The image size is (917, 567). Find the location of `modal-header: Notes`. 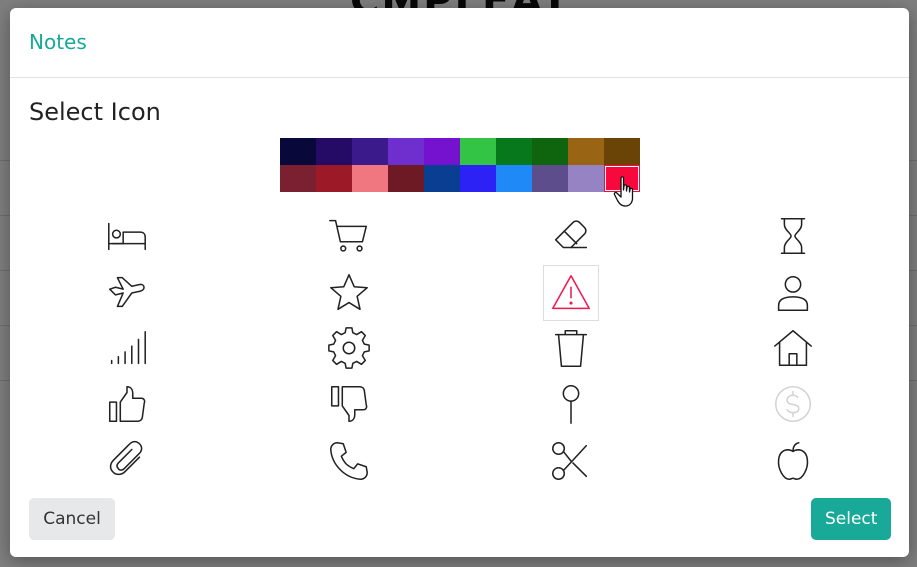

modal-header: Notes is located at coordinates (459, 43).